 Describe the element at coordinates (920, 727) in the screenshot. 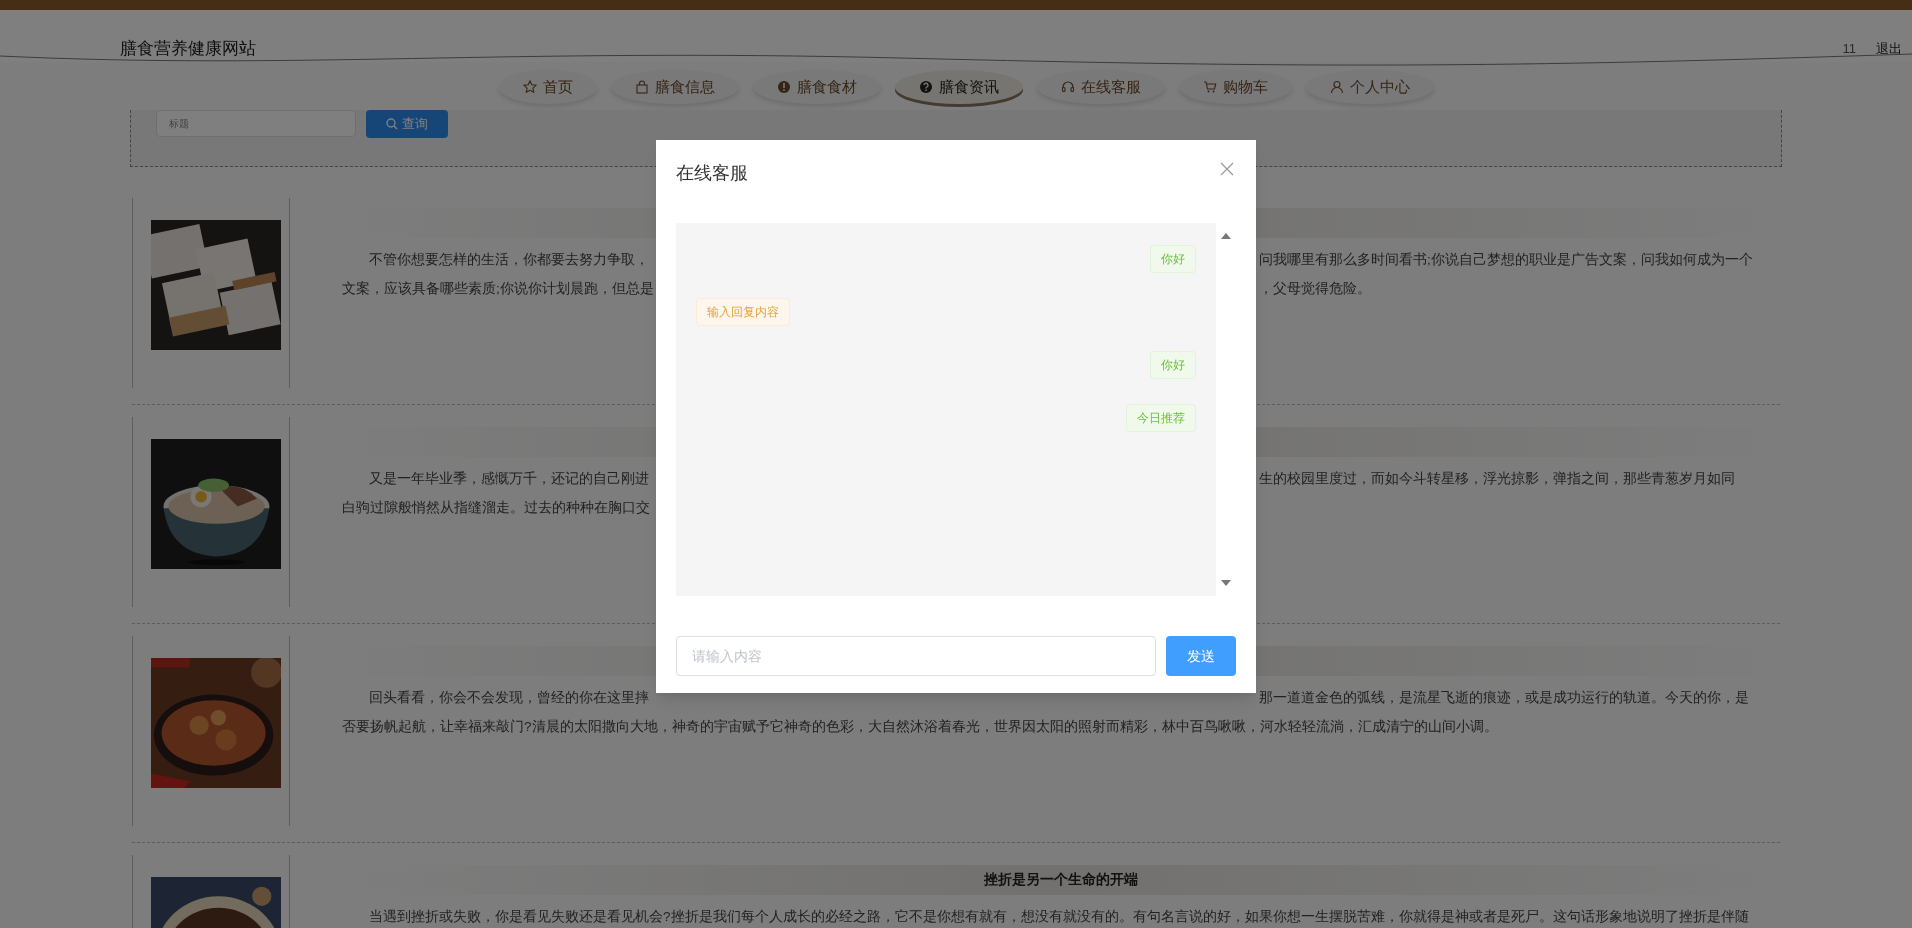

I see `article-text: 否要扬帆起航，让幸福来敲门?清晨的太阳撒向大地，神奇的宇宙赋予它神奇的色彩，大自然沐浴着春光，世界因太阳的照射而精彩，林中百鸟啾啾，河水轻轻流淌，汇成清宁的山间小调。` at that location.